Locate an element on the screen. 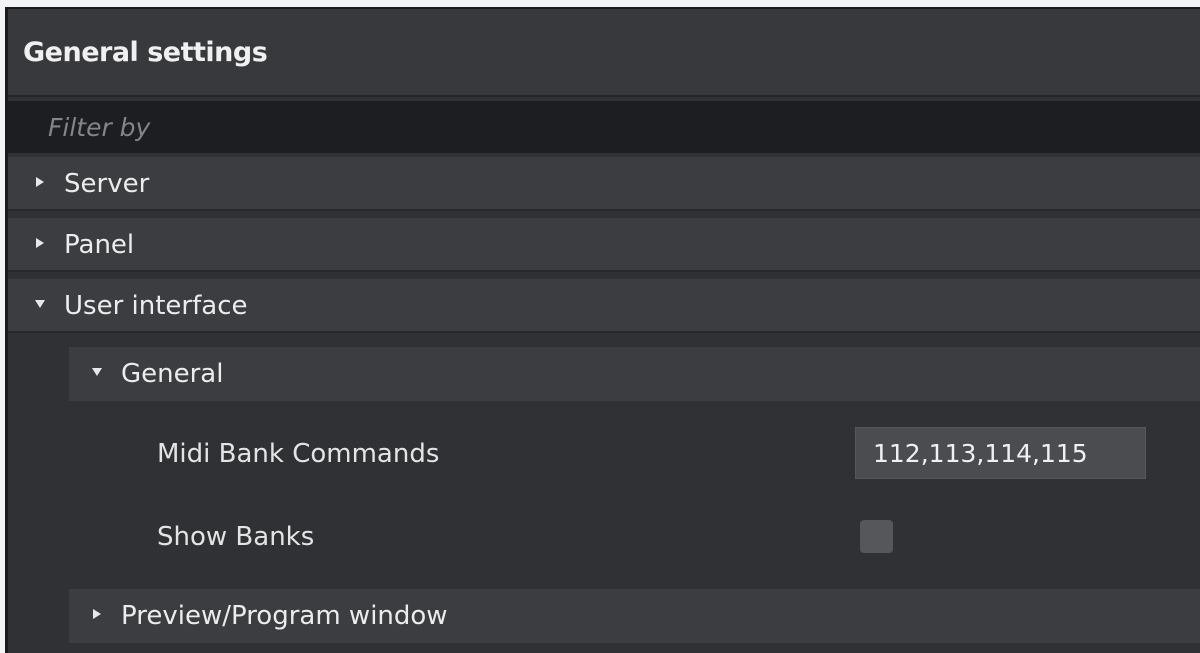  subsection-general-label: General is located at coordinates (172, 374).